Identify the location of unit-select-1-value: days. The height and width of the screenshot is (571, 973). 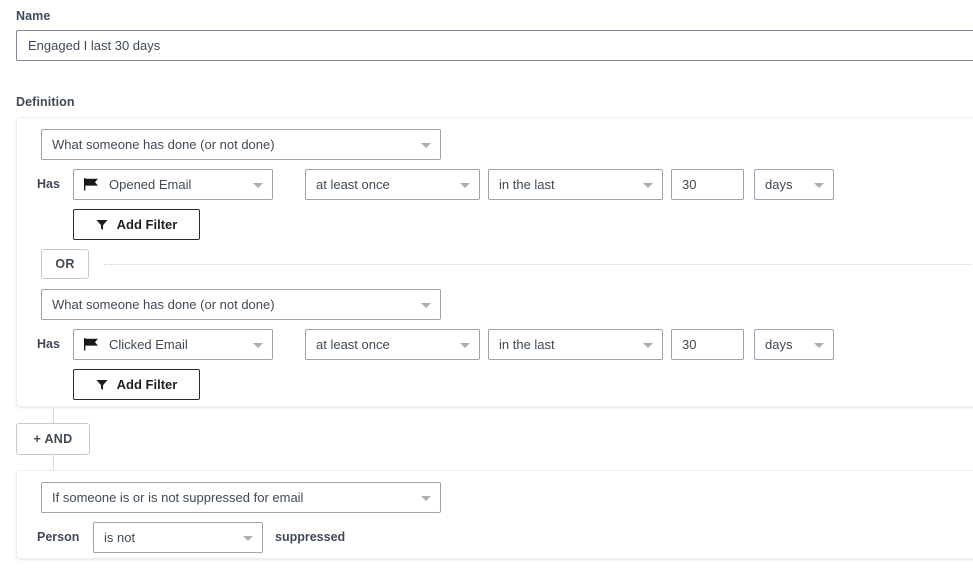
(779, 184).